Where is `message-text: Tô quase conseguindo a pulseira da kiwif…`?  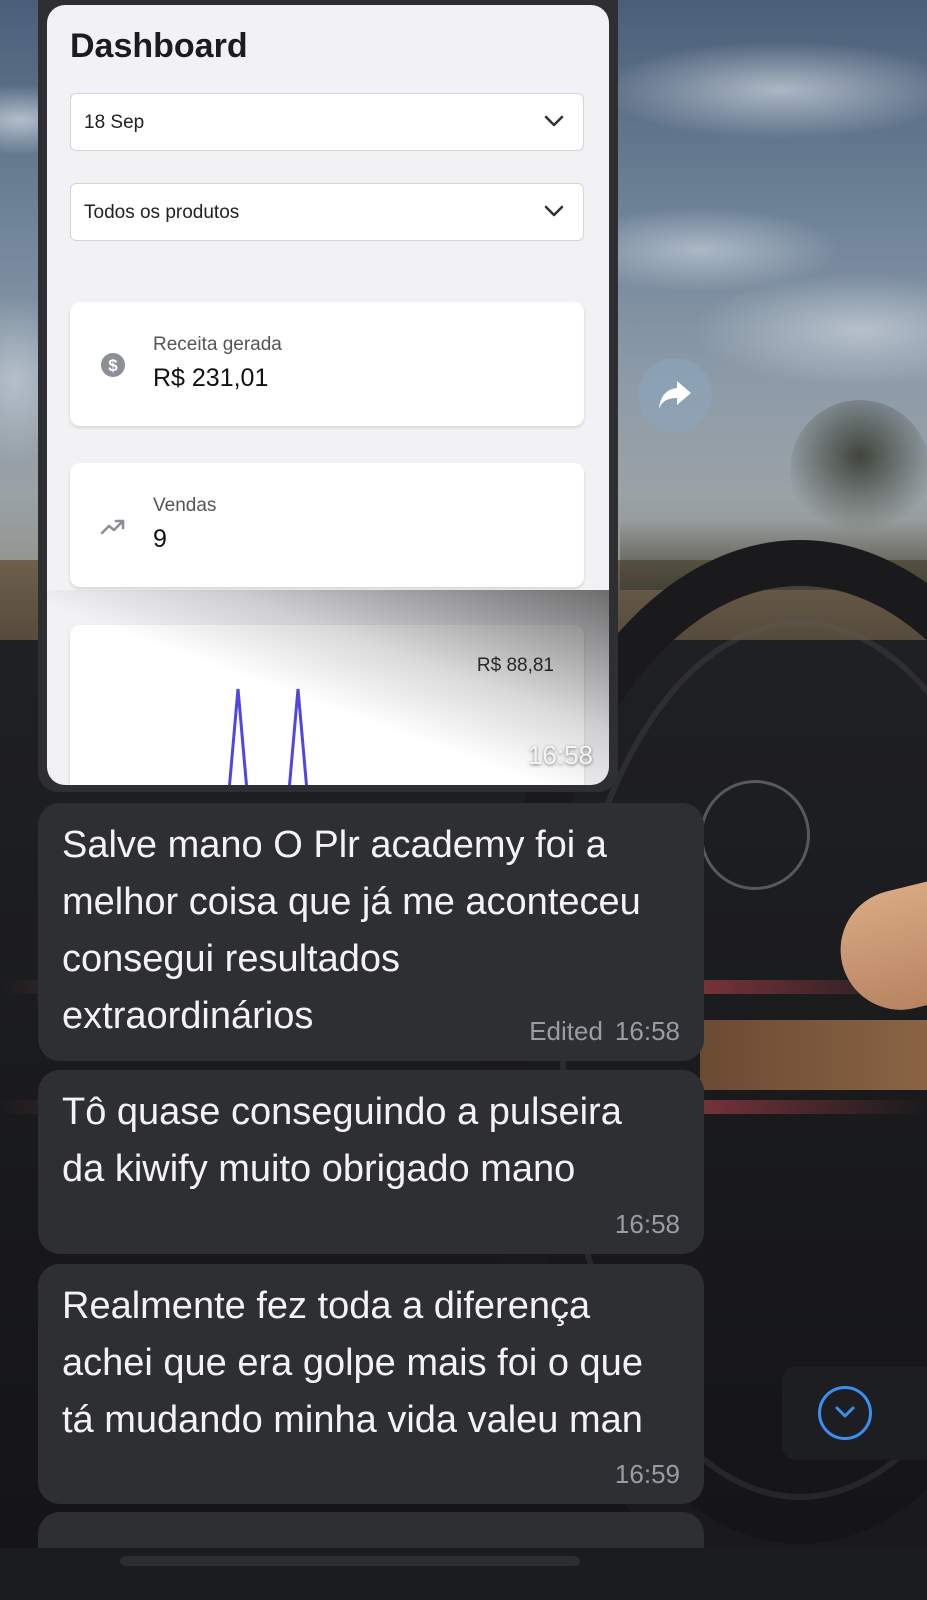 message-text: Tô quase conseguindo a pulseira da kiwif… is located at coordinates (342, 1140).